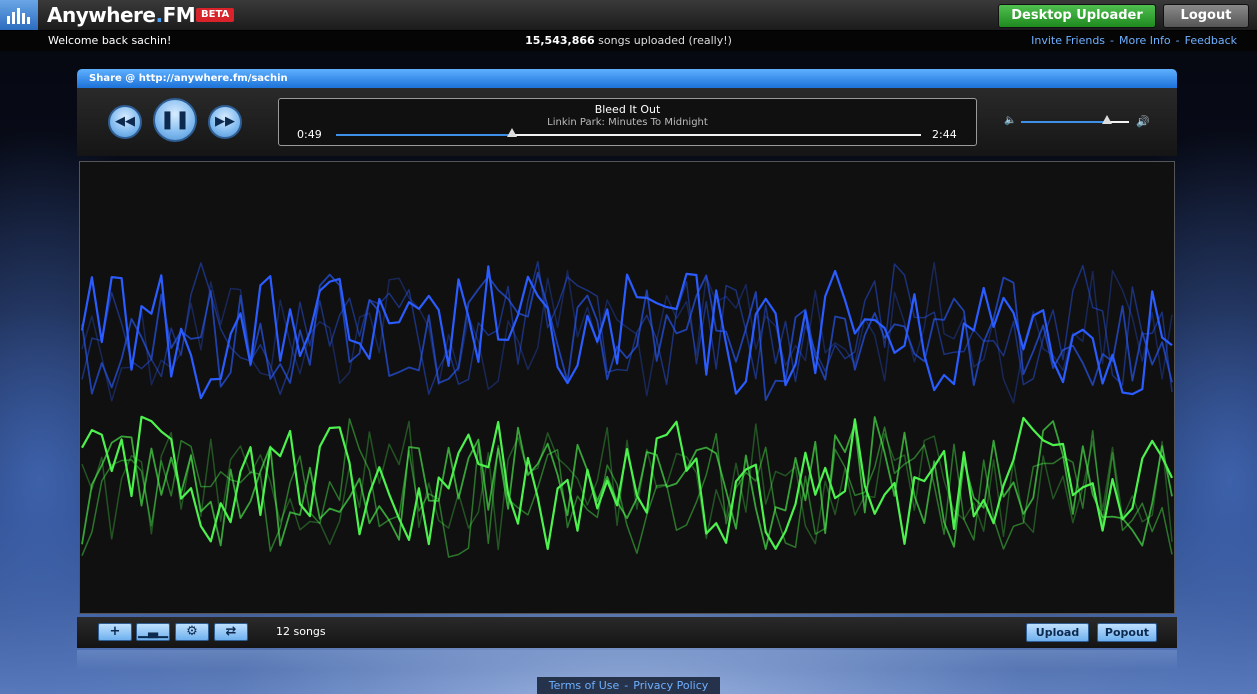 This screenshot has width=1257, height=694. I want to click on gears-icon: ⚙, so click(192, 632).